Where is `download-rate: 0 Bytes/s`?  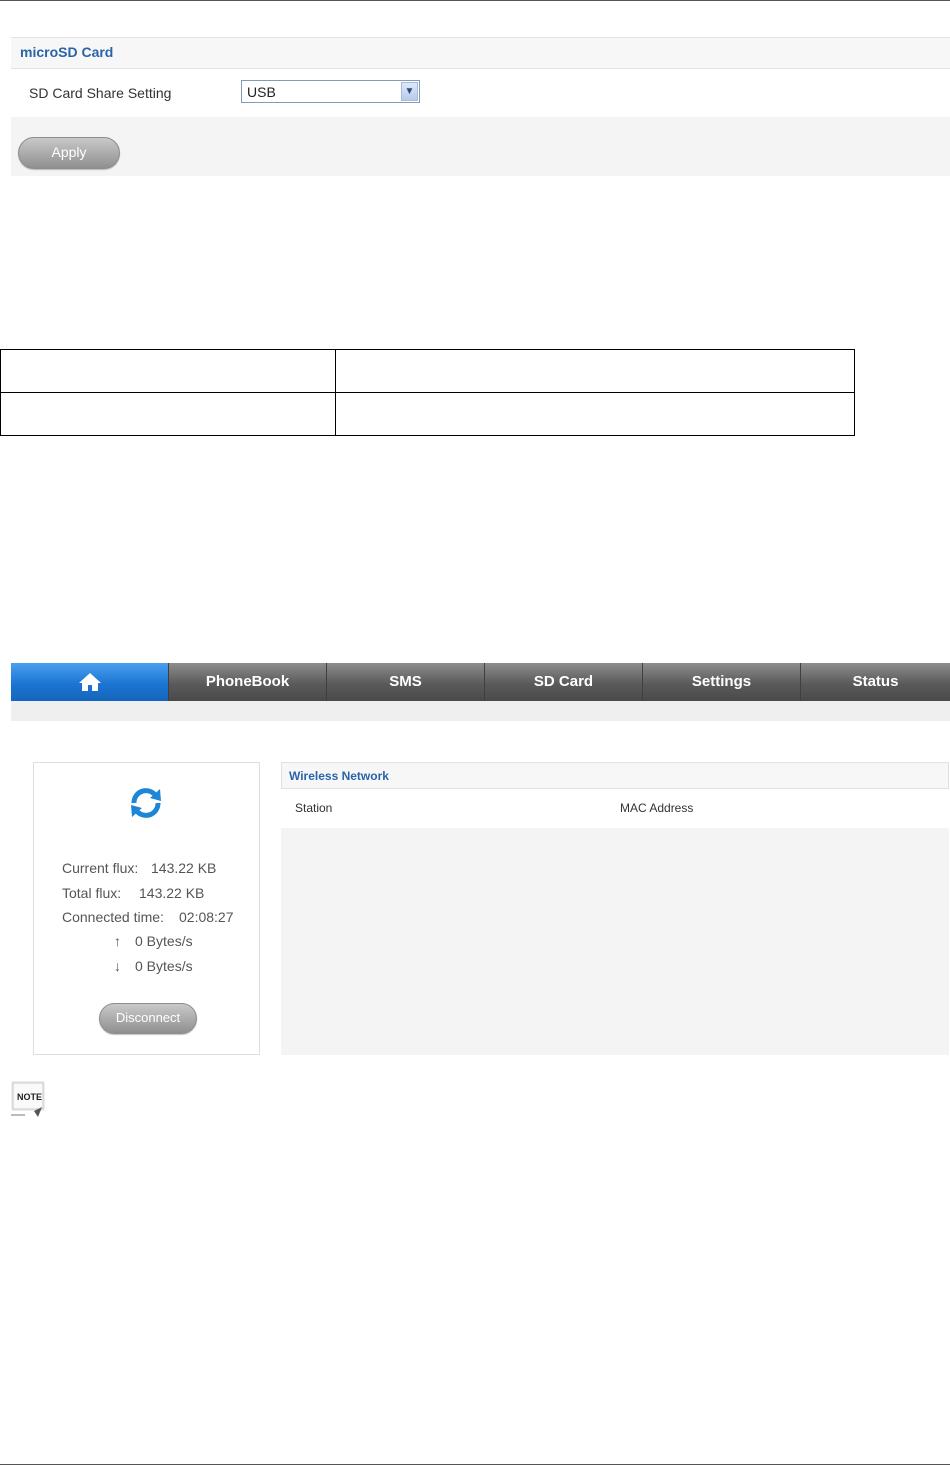 download-rate: 0 Bytes/s is located at coordinates (164, 966).